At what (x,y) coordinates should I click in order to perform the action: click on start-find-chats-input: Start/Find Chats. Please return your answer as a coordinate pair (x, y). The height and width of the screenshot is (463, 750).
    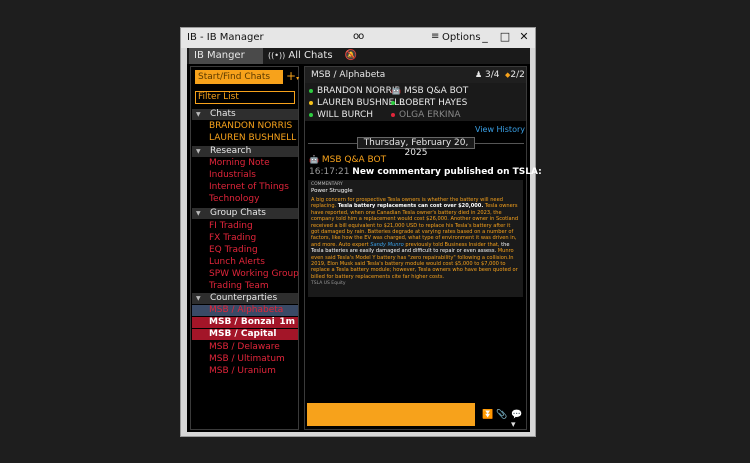
    Looking at the image, I should click on (239, 77).